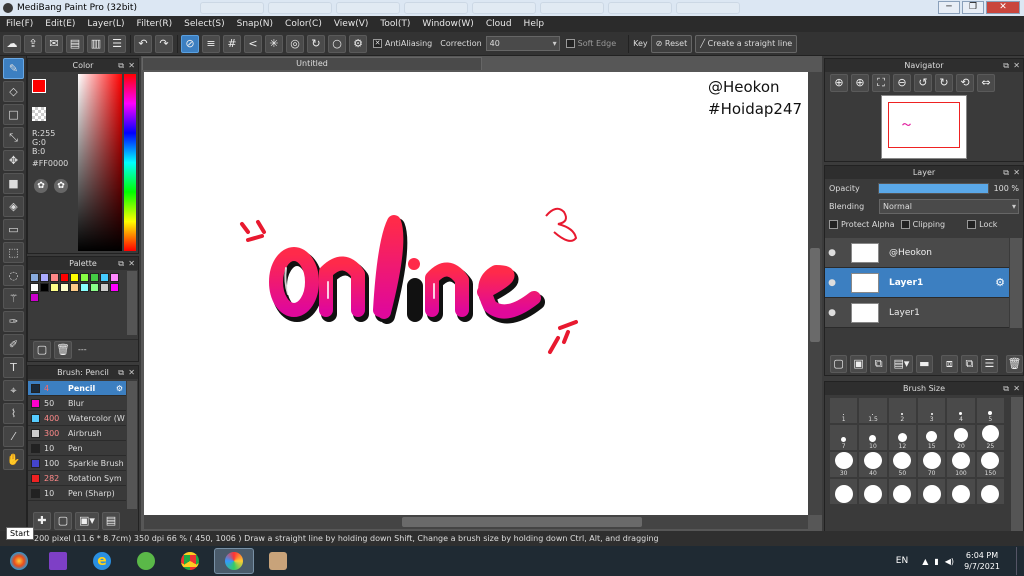 This screenshot has width=1024, height=576. Describe the element at coordinates (13, 298) in the screenshot. I see `magic-wand-tool-icon: ⚚` at that location.